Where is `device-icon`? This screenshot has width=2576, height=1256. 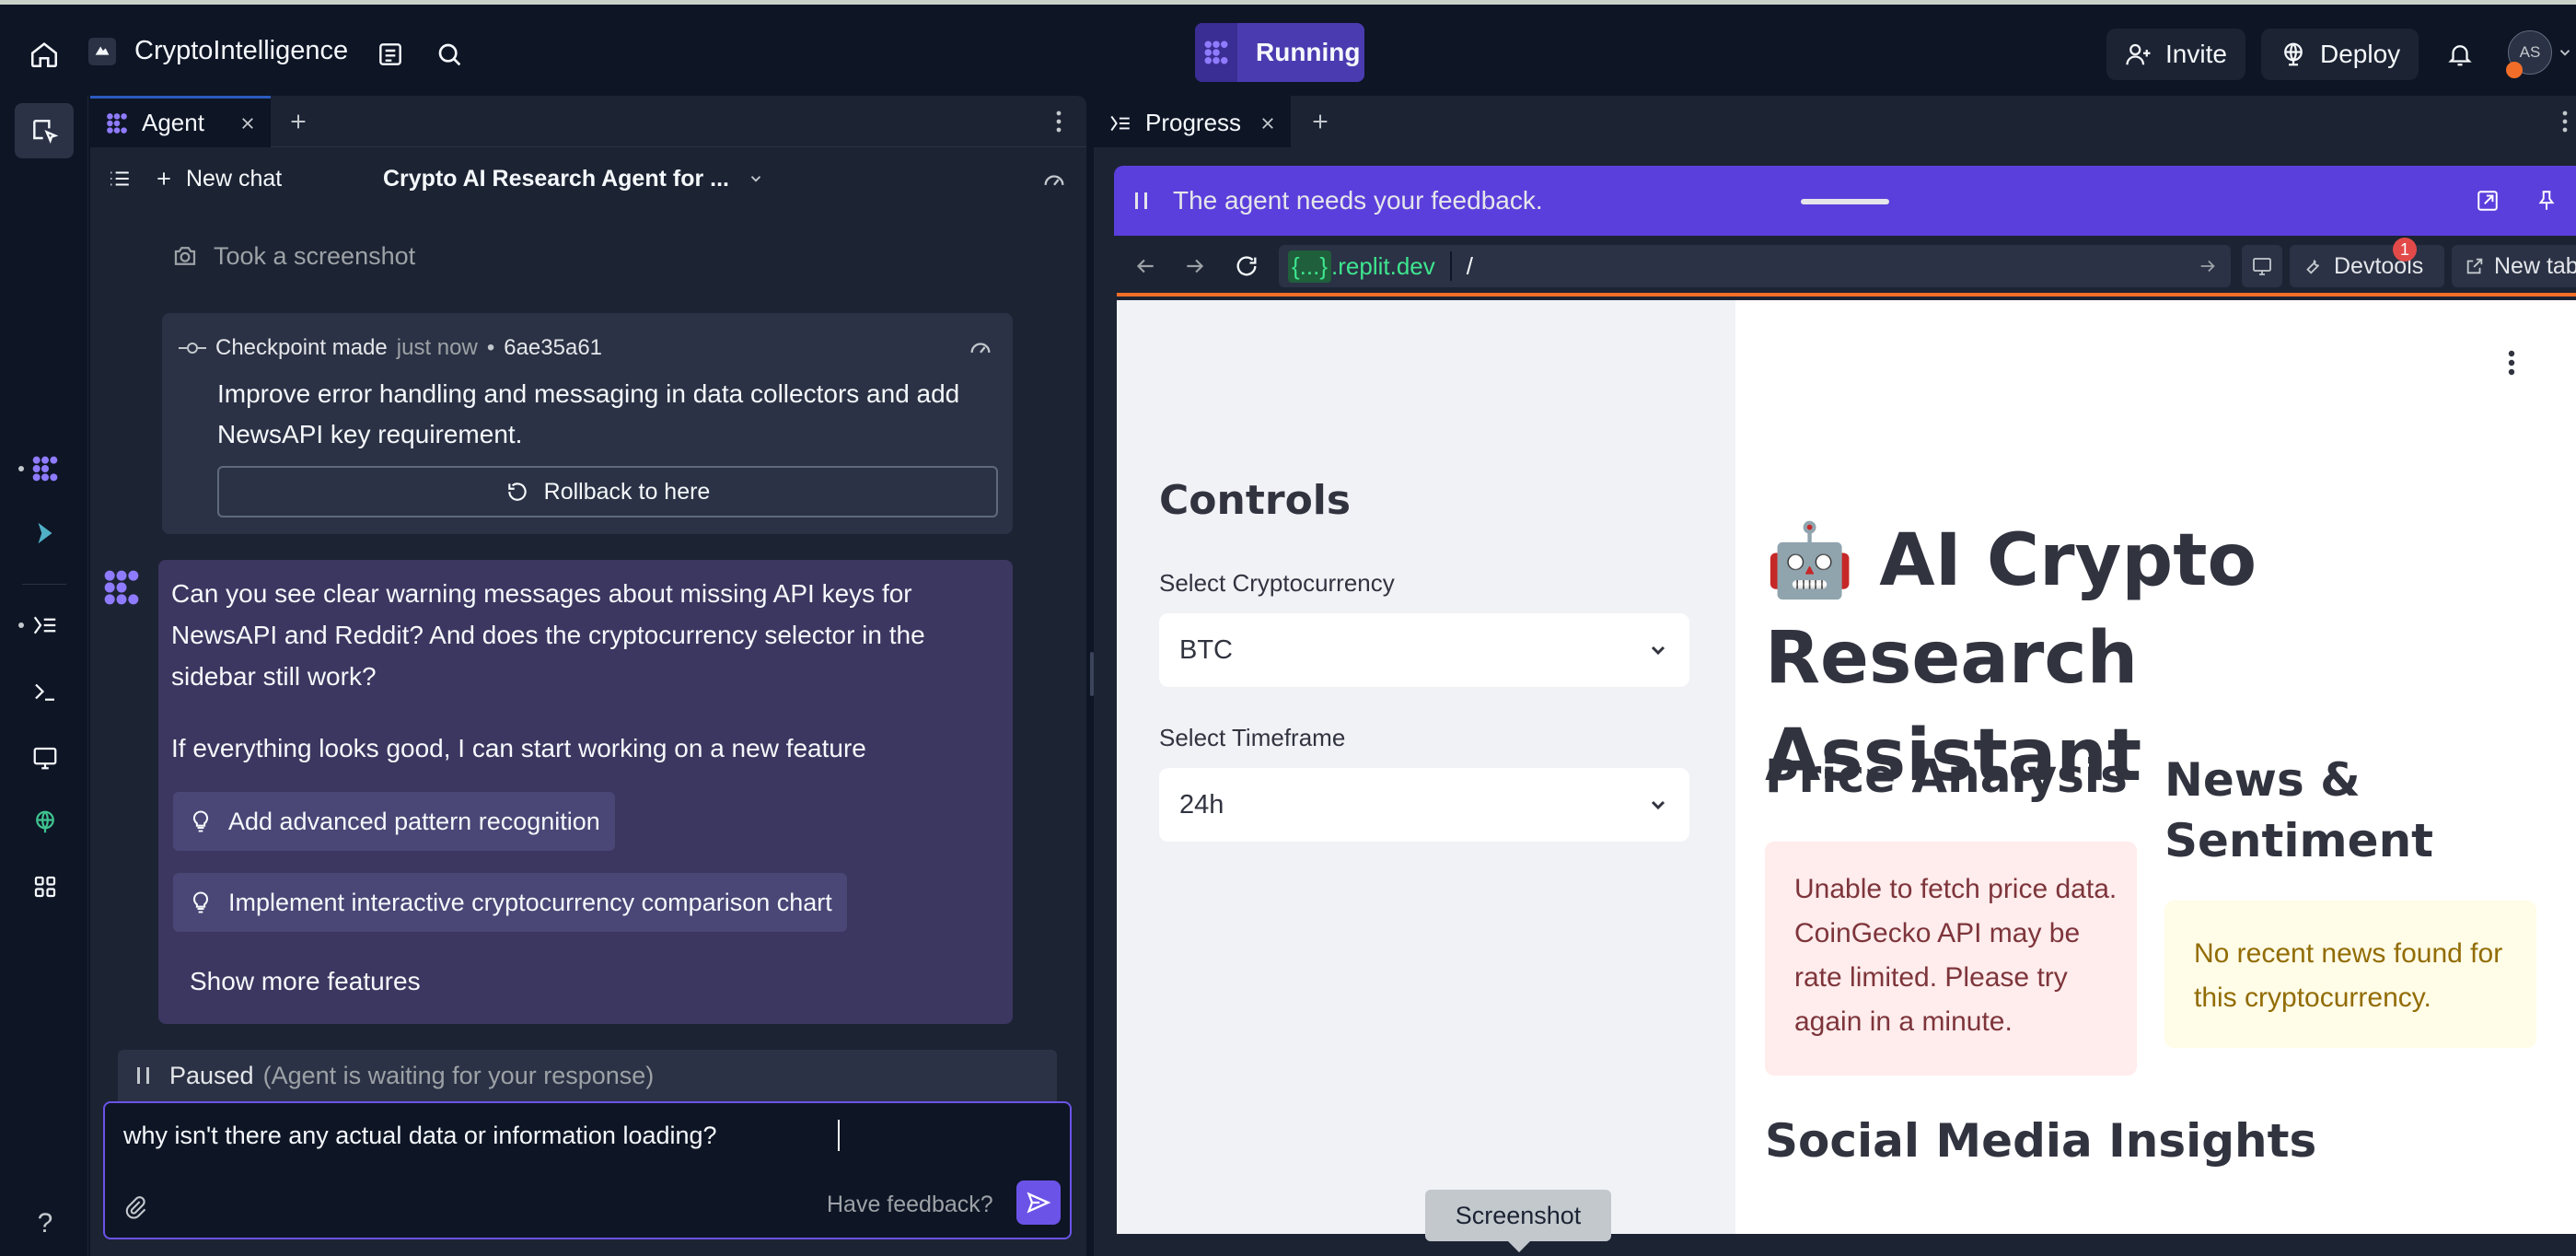
device-icon is located at coordinates (2262, 266).